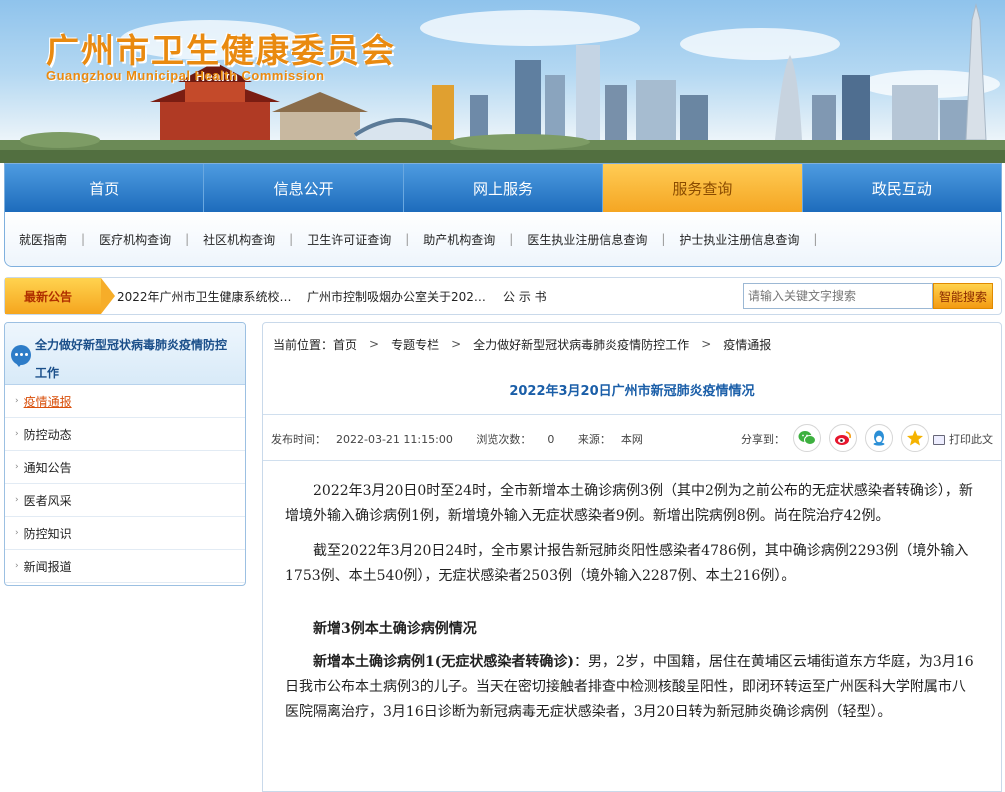  I want to click on sidebar-header: 全力做好新型冠状病毒肺炎疫情防控 工作, so click(125, 354).